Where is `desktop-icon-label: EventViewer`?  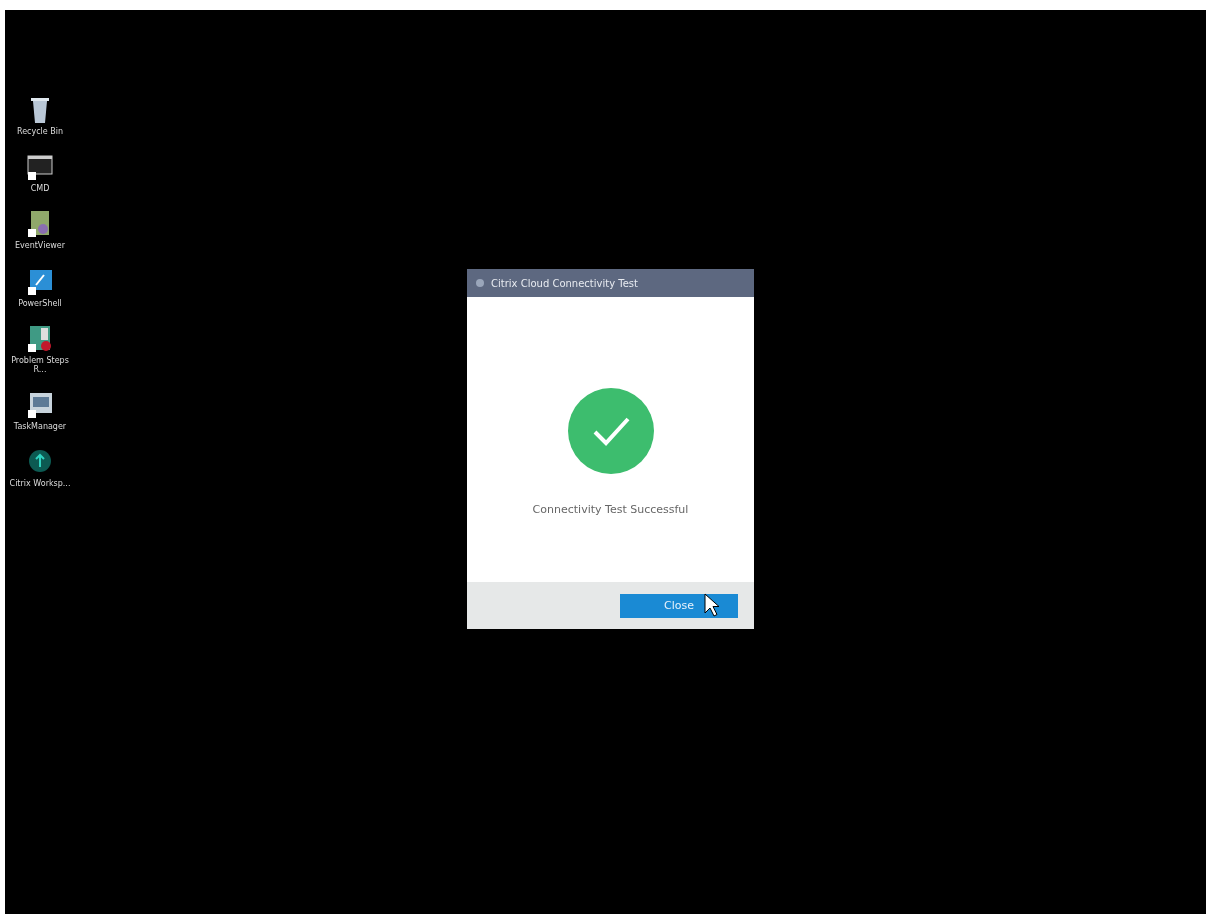
desktop-icon-label: EventViewer is located at coordinates (40, 246).